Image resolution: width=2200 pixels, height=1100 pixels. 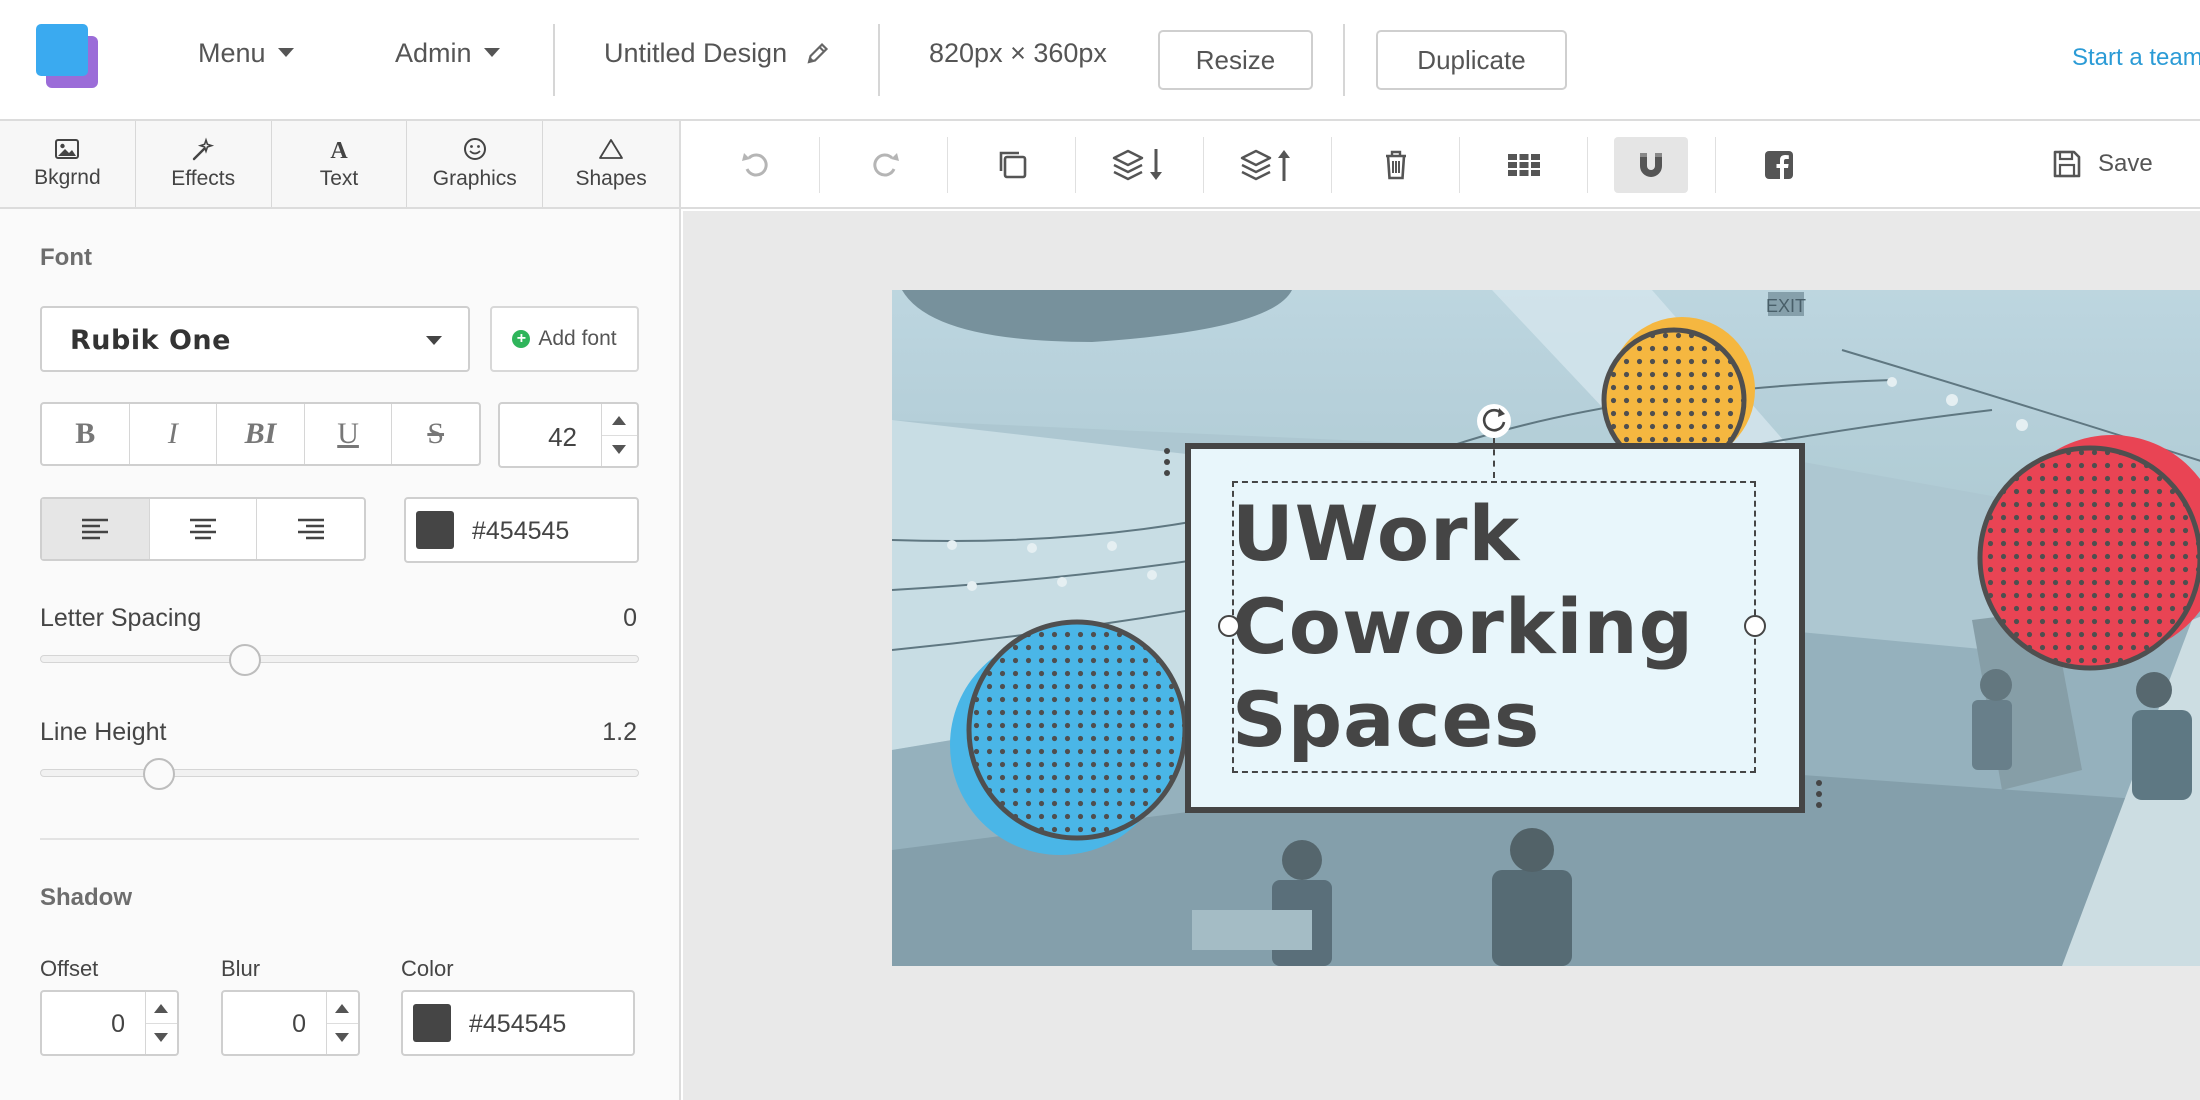 I want to click on text-icon: A, so click(x=339, y=149).